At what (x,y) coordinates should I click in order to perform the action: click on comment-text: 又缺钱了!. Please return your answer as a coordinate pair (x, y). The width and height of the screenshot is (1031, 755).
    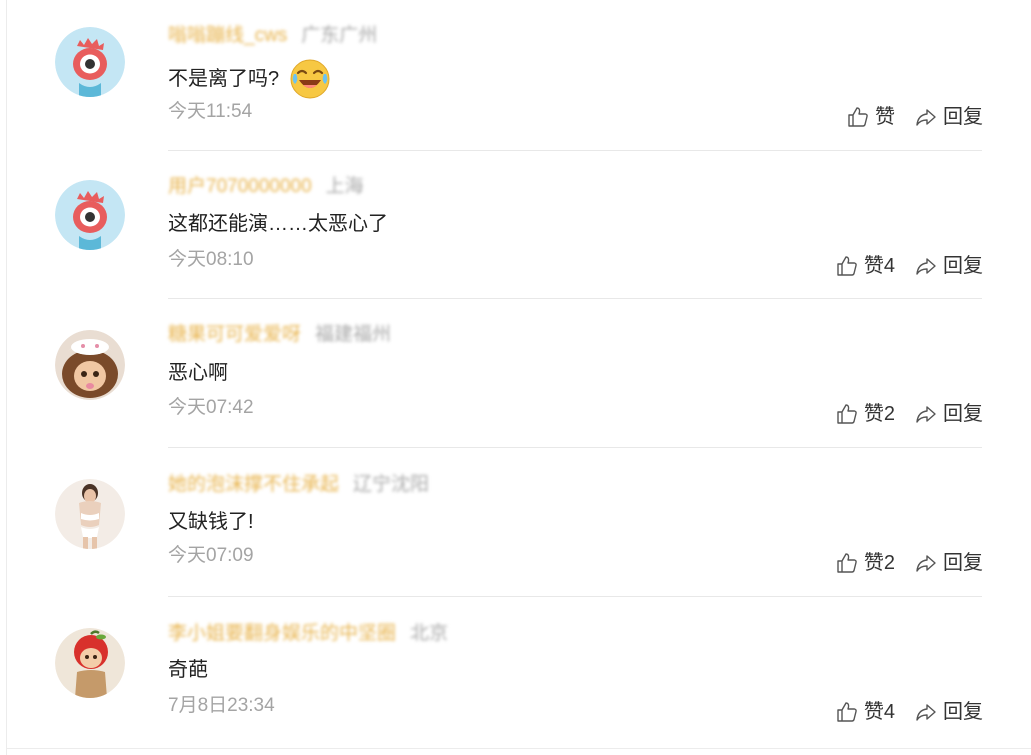
    Looking at the image, I should click on (211, 522).